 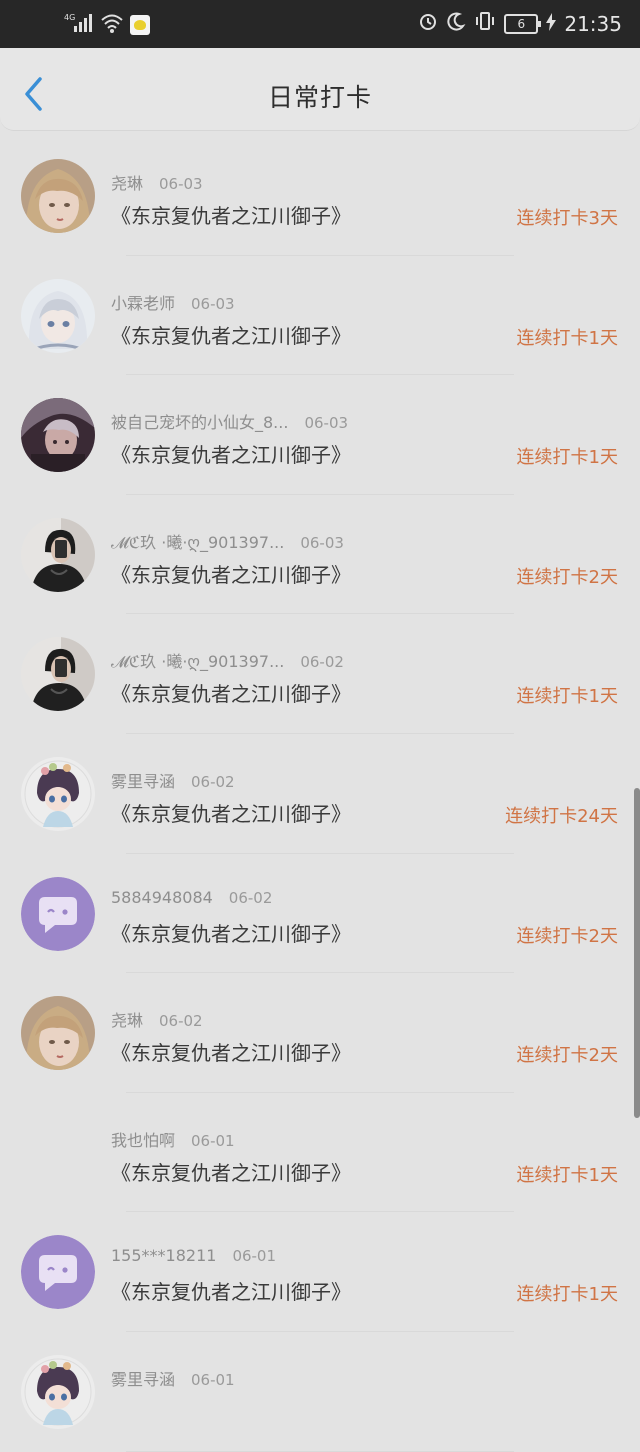 What do you see at coordinates (320, 1272) in the screenshot?
I see `list-item: 155***18211 06-01 《东京复仇者之江川御子》 连续打卡1天` at bounding box center [320, 1272].